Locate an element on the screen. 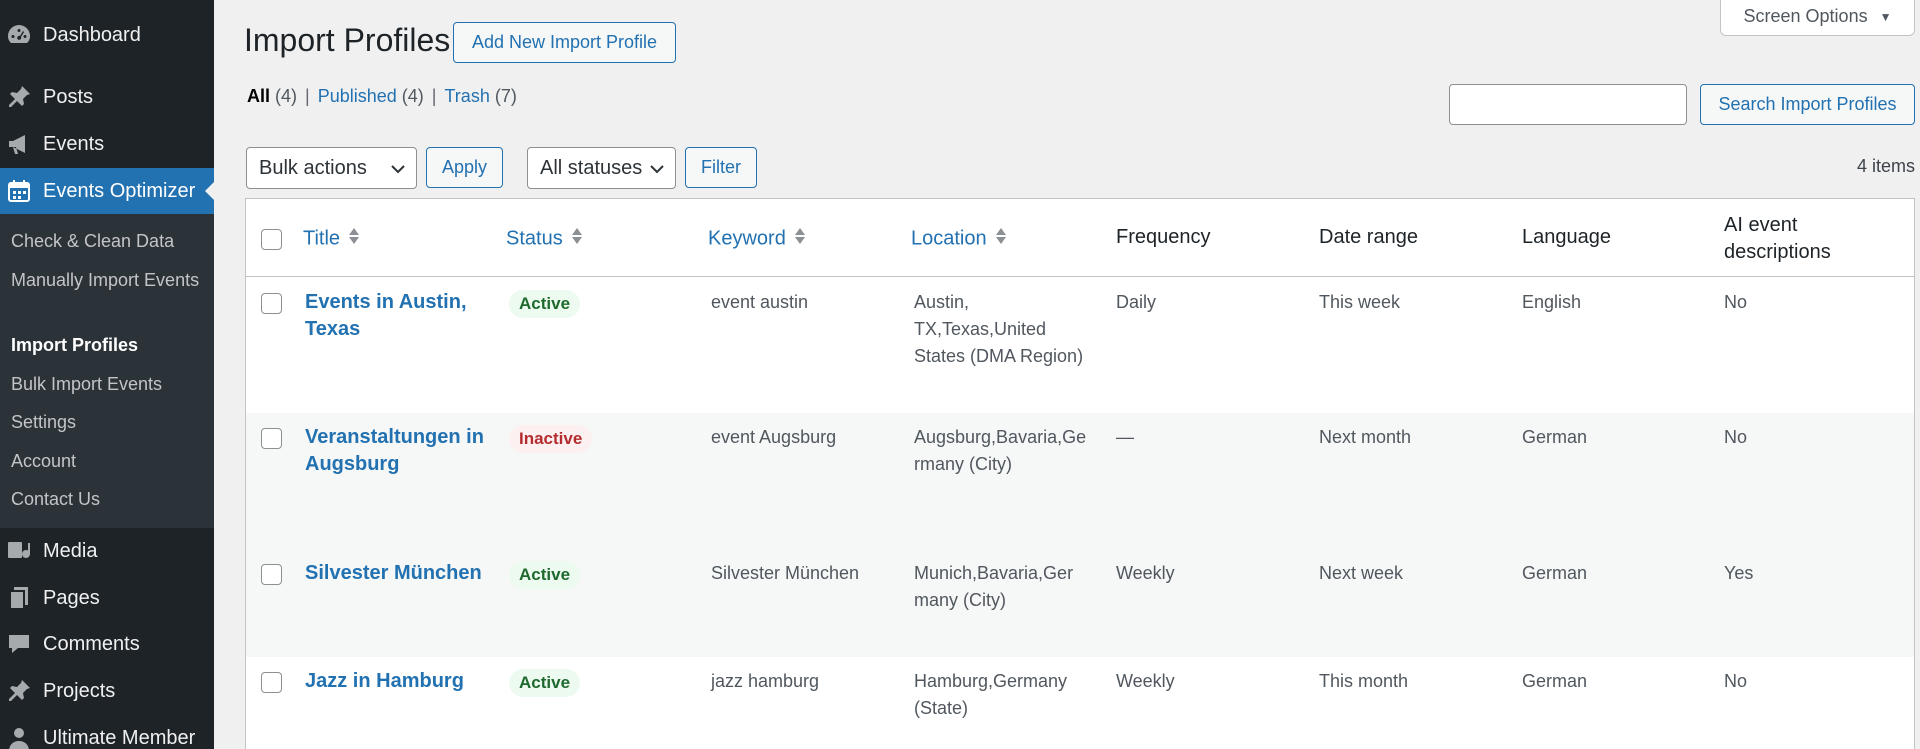 Image resolution: width=1920 pixels, height=749 pixels. menu-item-posts: Posts is located at coordinates (107, 97).